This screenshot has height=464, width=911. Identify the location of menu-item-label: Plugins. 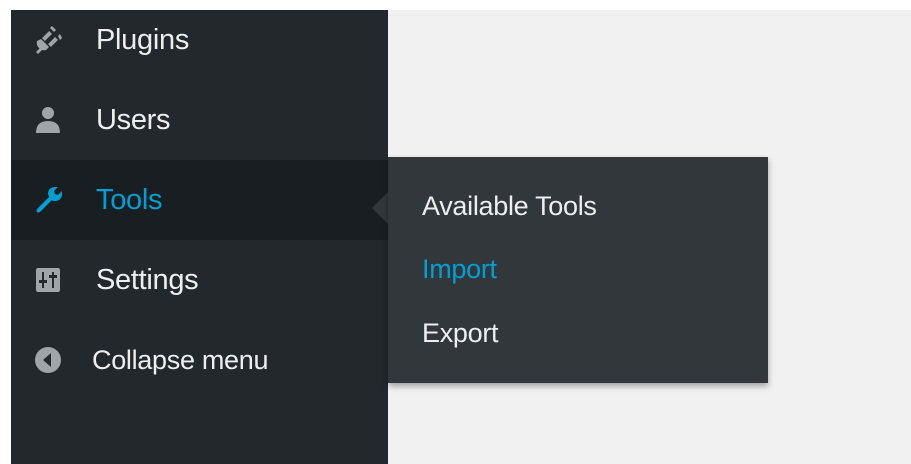
(143, 39).